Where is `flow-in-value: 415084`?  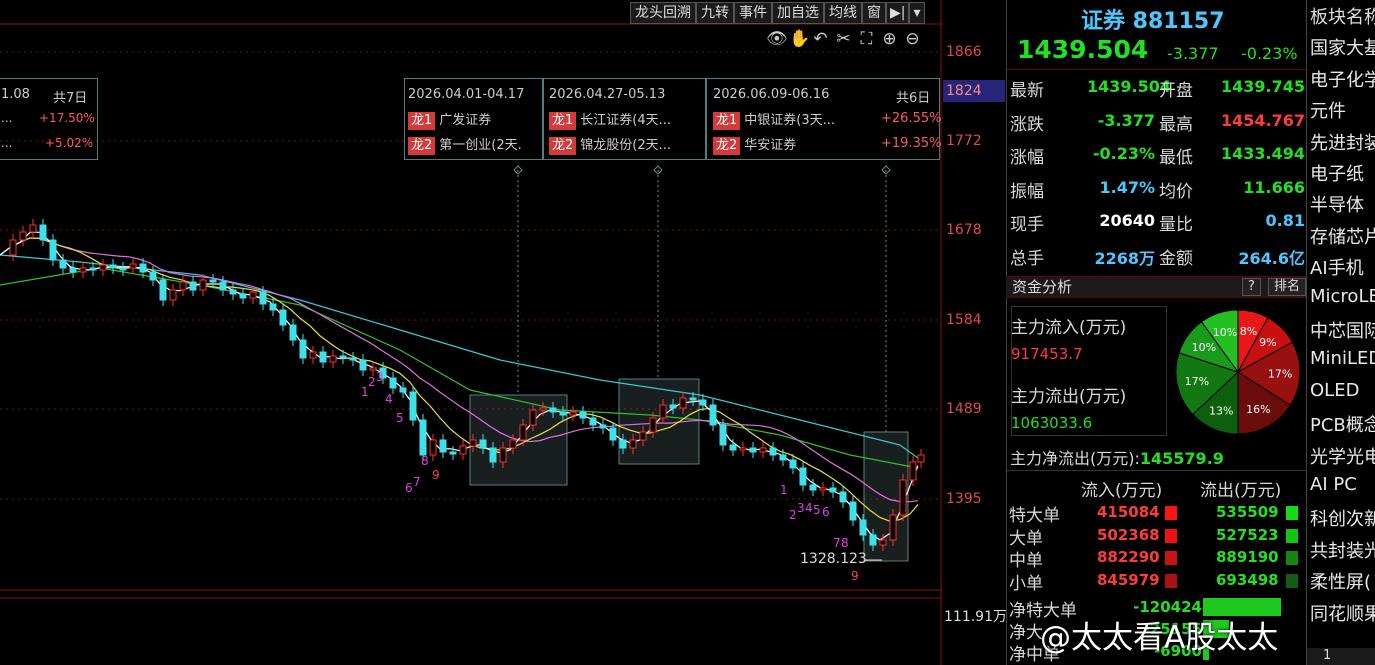
flow-in-value: 415084 is located at coordinates (1128, 512).